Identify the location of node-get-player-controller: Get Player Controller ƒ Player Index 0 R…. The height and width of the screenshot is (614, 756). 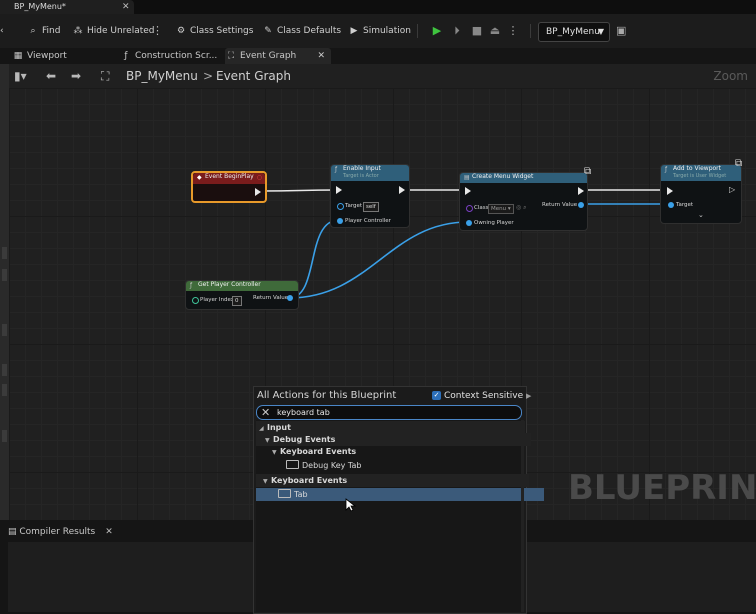
(242, 295).